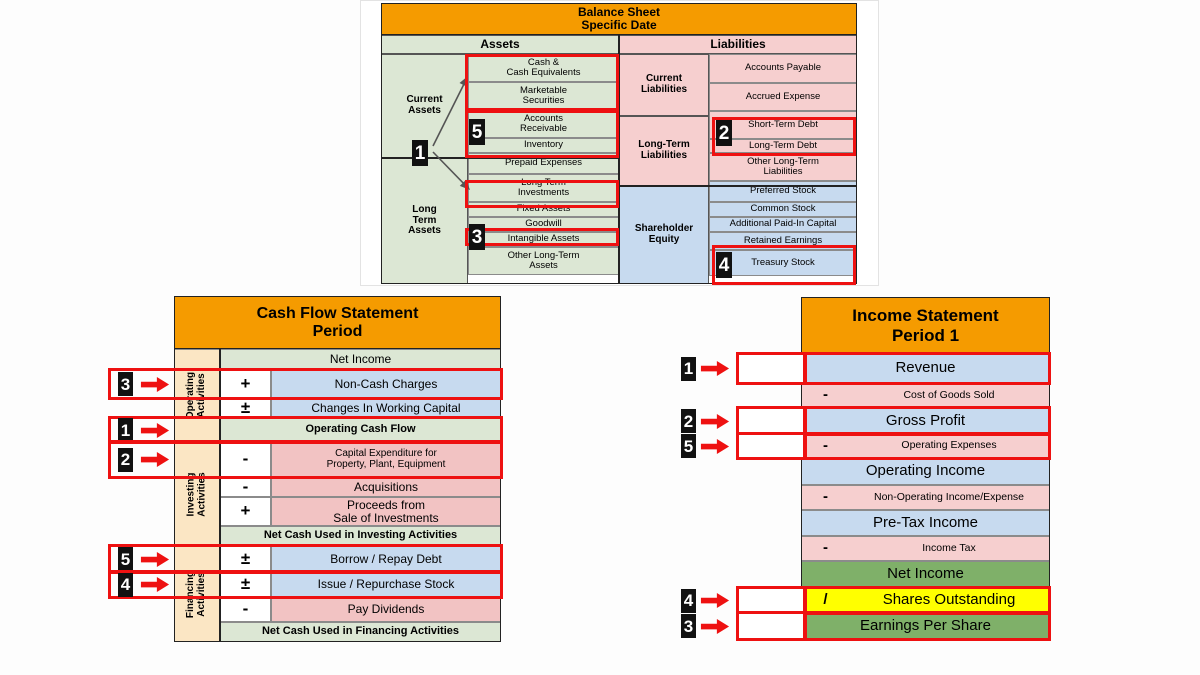 Image resolution: width=1200 pixels, height=675 pixels. What do you see at coordinates (949, 395) in the screenshot?
I see `income-row-cost-of-goods-sold: Cost of Goods Sold` at bounding box center [949, 395].